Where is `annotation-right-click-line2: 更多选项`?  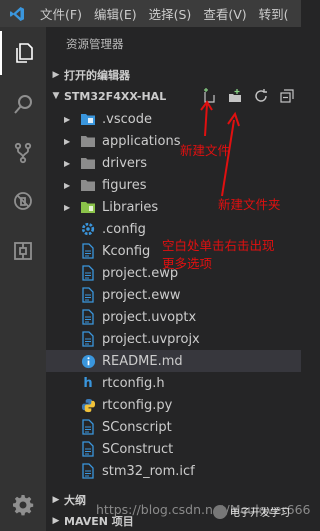
annotation-right-click-line2: 更多选项 is located at coordinates (187, 263).